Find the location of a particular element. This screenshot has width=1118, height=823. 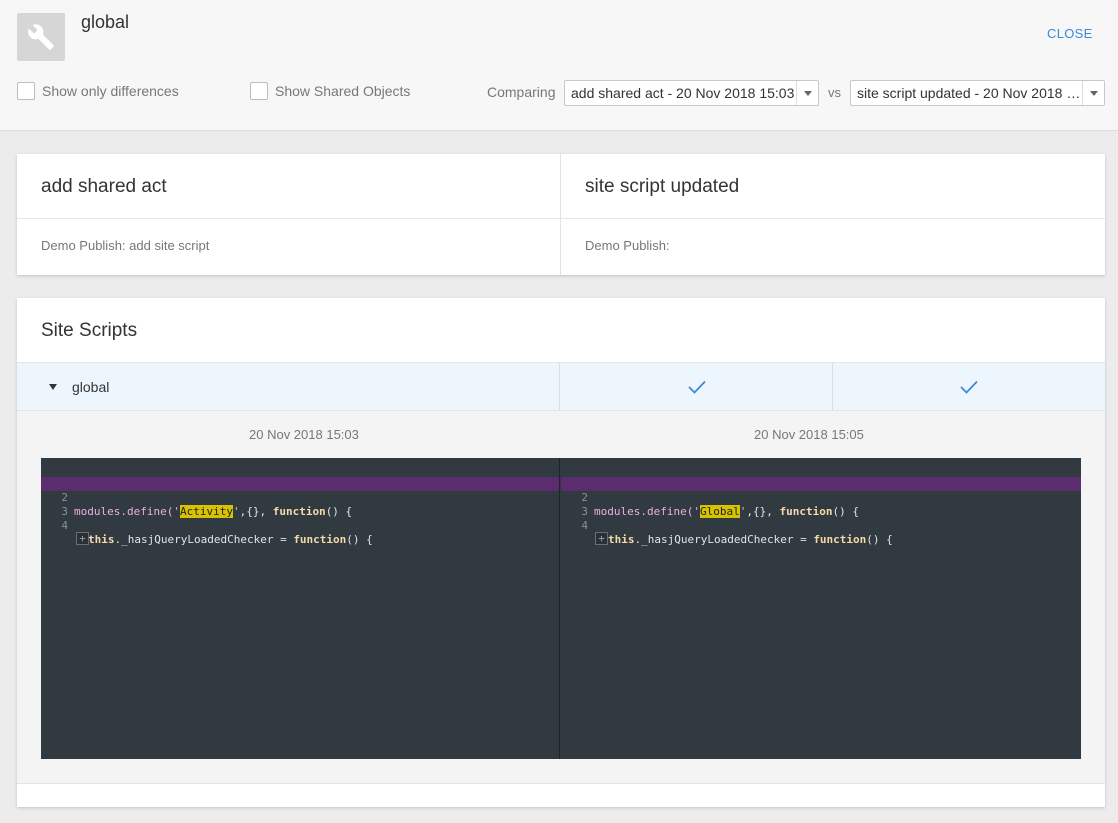

right-version-select: site script updated - 20 Nov 2018 15:05 is located at coordinates (977, 93).